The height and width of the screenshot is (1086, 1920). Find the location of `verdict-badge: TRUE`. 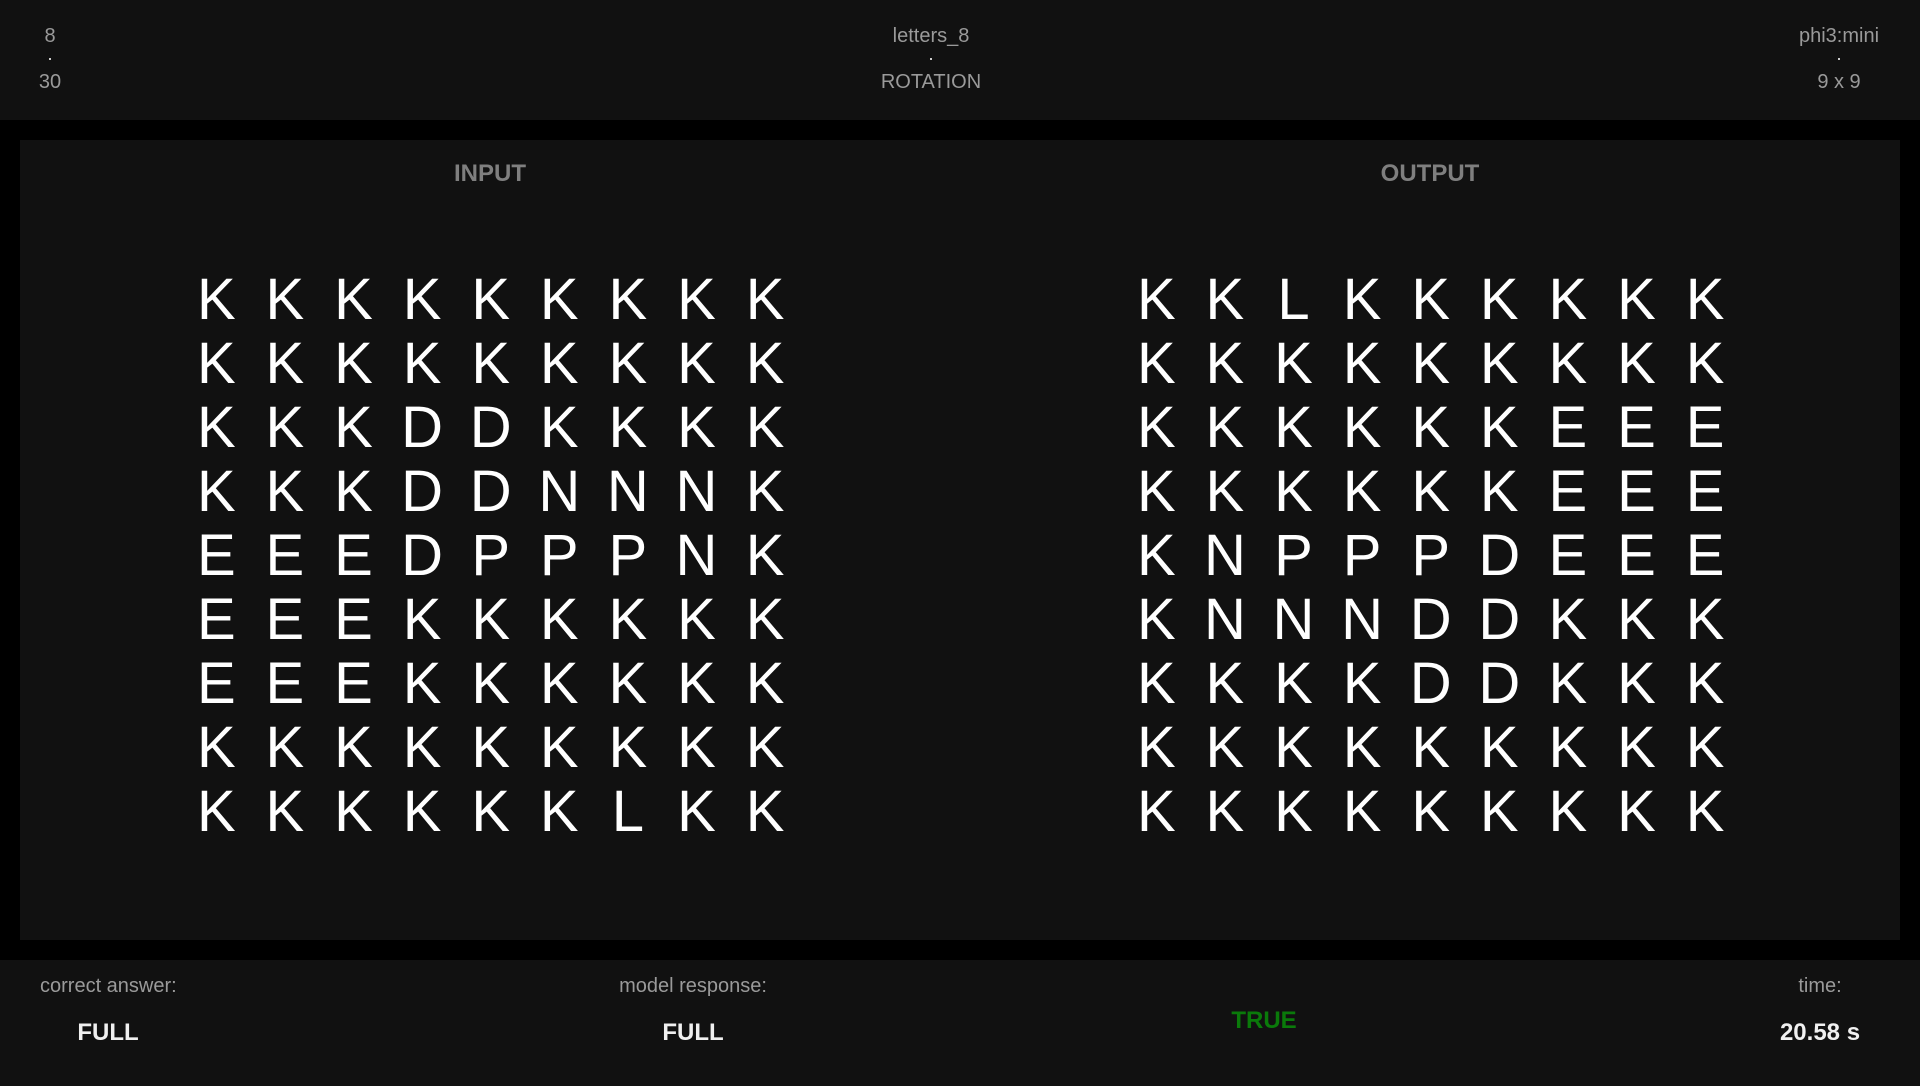

verdict-badge: TRUE is located at coordinates (1264, 1020).